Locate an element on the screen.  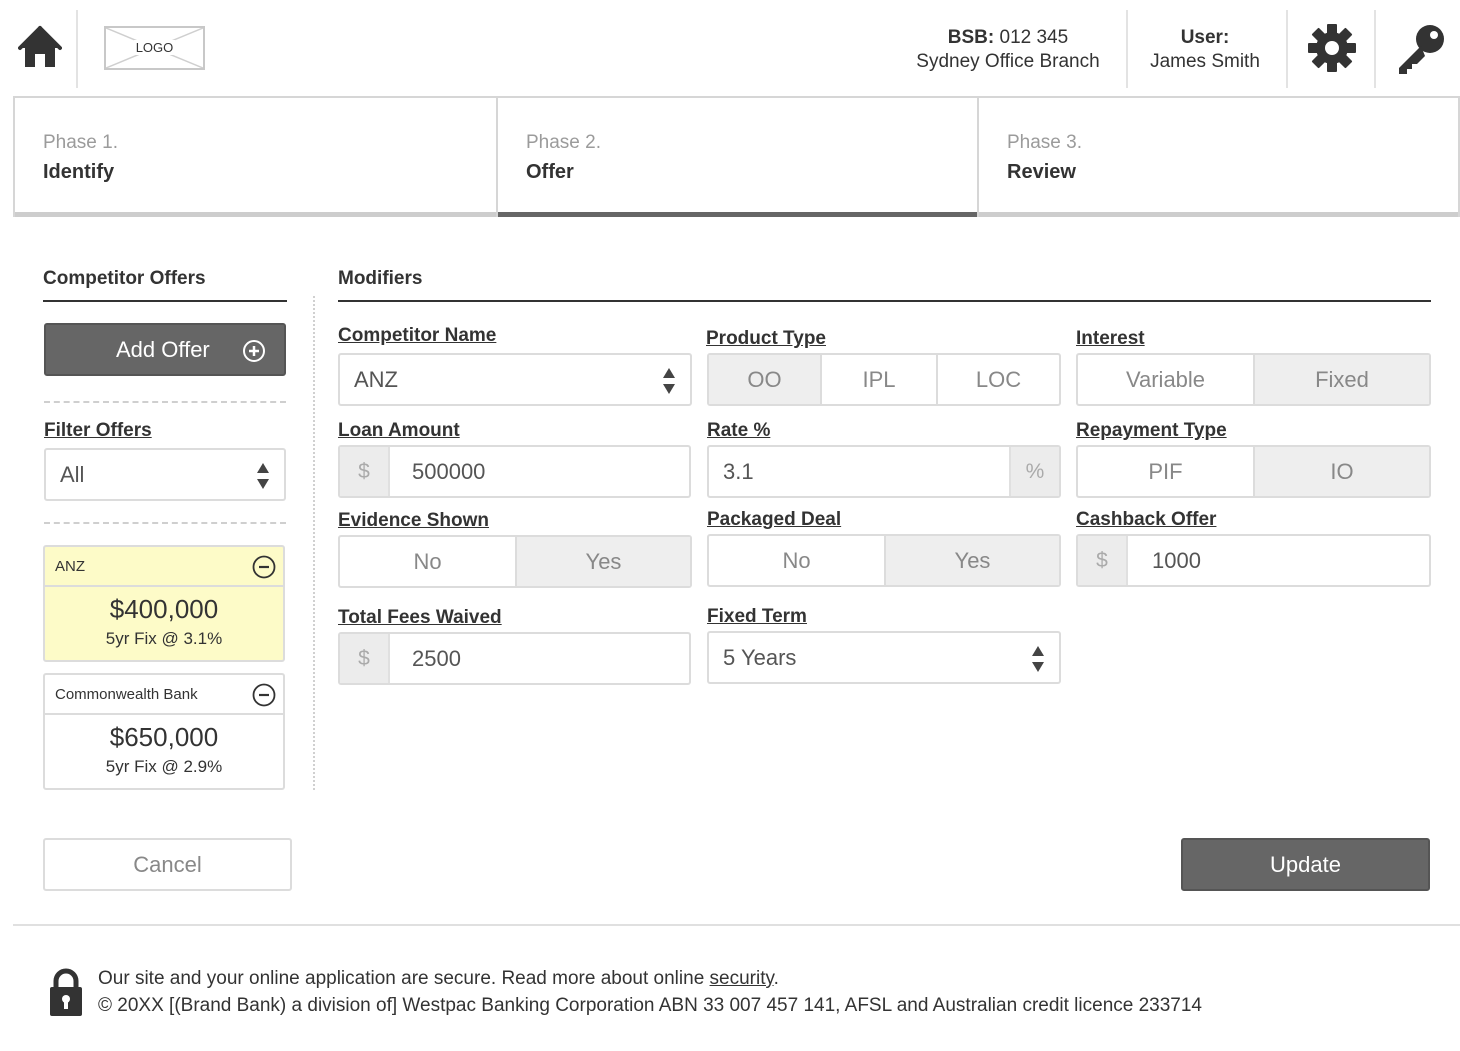
repayment-type-toggle: PIF IO is located at coordinates (1253, 471).